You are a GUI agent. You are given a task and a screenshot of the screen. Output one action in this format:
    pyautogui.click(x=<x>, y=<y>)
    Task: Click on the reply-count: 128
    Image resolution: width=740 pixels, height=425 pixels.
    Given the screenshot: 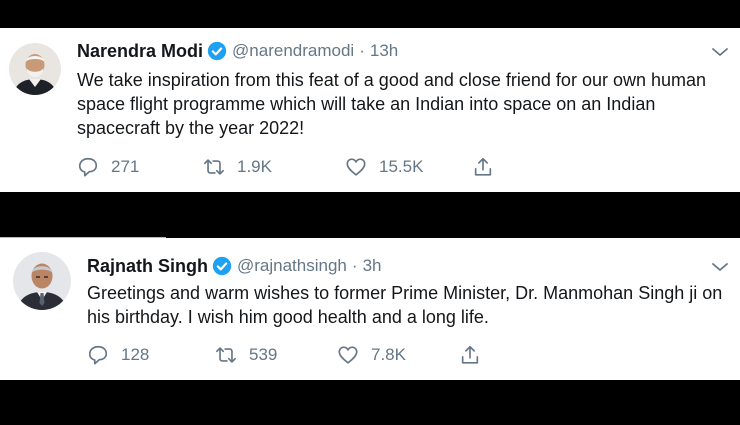 What is the action you would take?
    pyautogui.click(x=135, y=354)
    